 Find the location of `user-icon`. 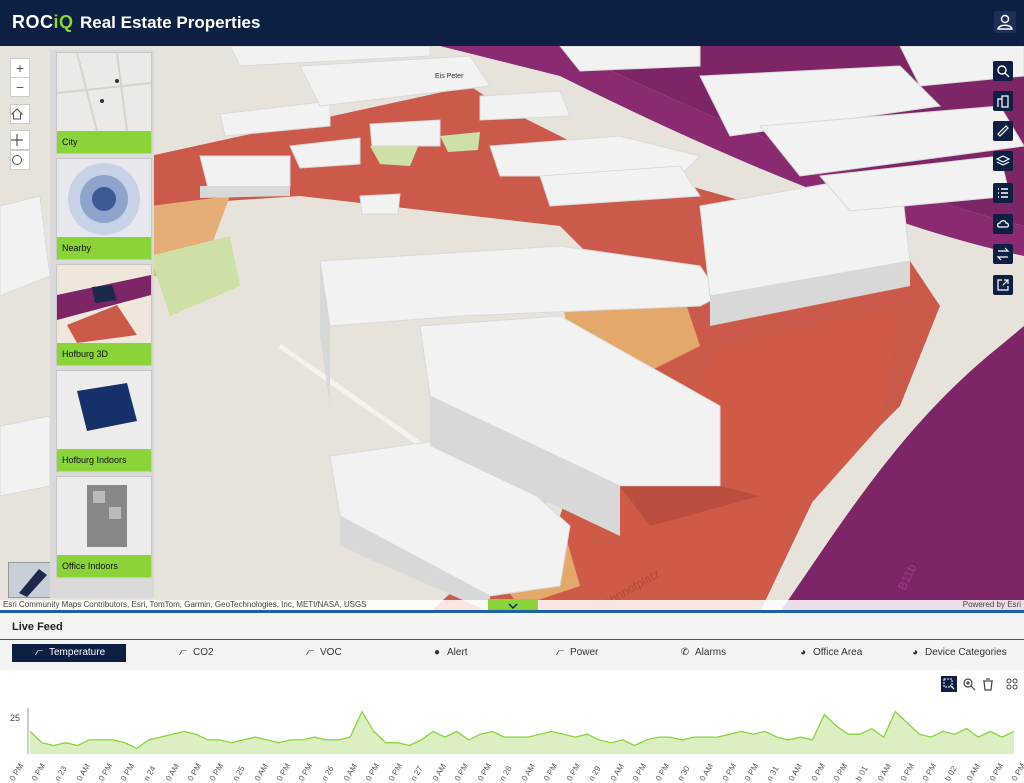

user-icon is located at coordinates (1005, 22).